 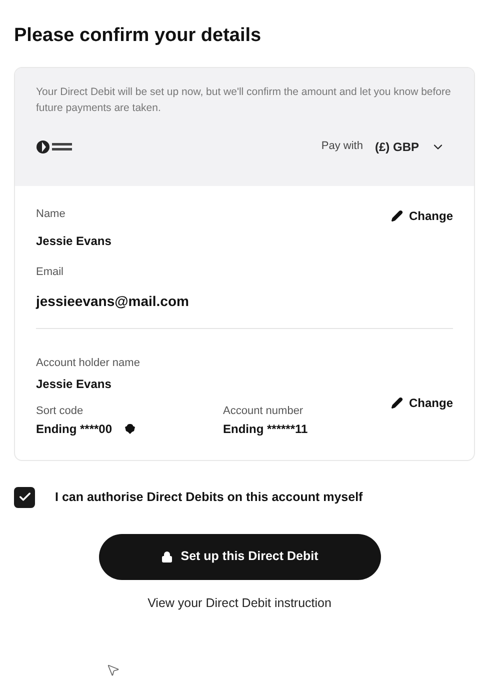 What do you see at coordinates (409, 147) in the screenshot?
I see `currency-select: (£) GBP` at bounding box center [409, 147].